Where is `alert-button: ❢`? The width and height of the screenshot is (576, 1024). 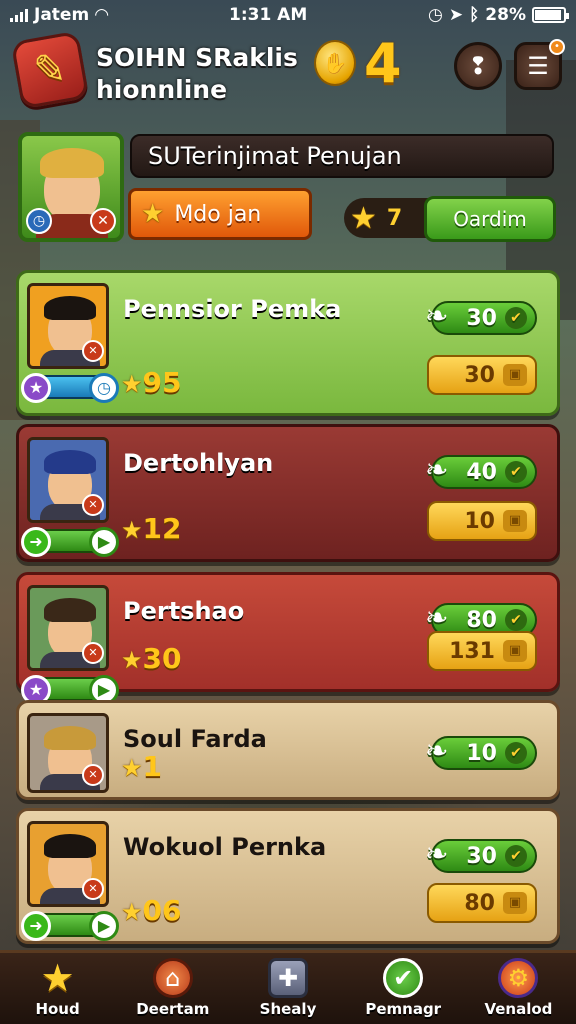 alert-button: ❢ is located at coordinates (478, 66).